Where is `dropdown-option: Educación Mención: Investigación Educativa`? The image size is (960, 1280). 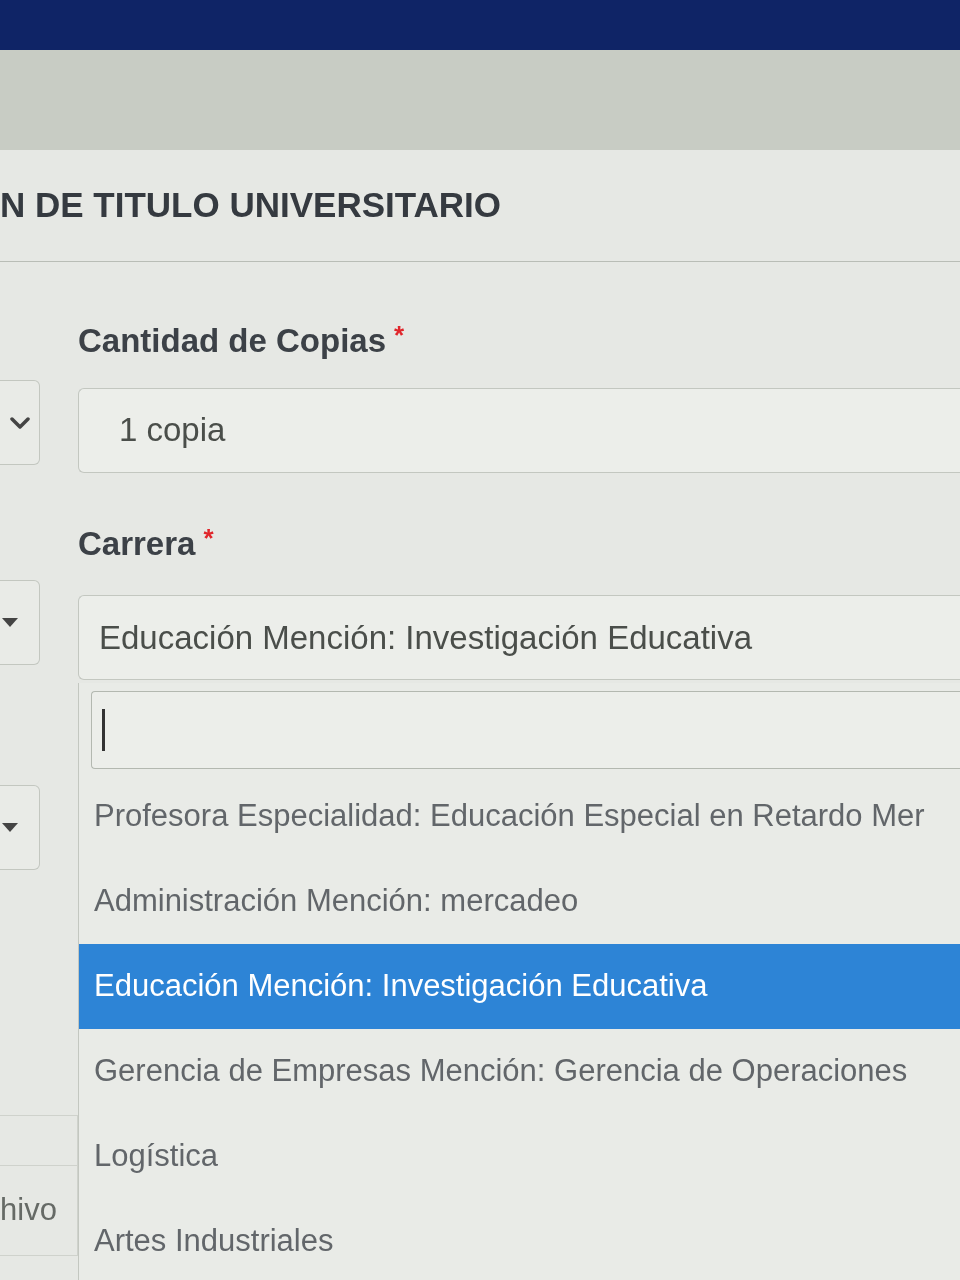 dropdown-option: Educación Mención: Investigación Educativa is located at coordinates (519, 986).